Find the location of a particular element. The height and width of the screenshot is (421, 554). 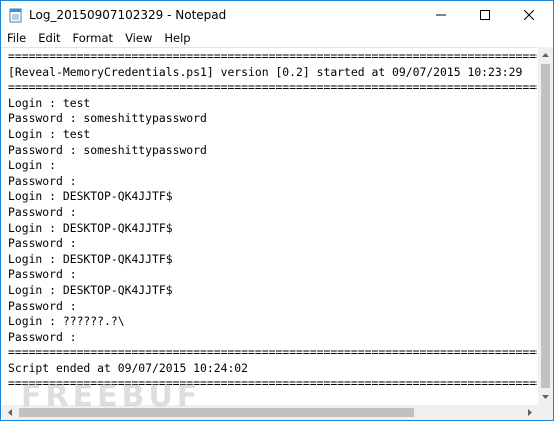

text-line: Login : ??????.?\ is located at coordinates (66, 321).